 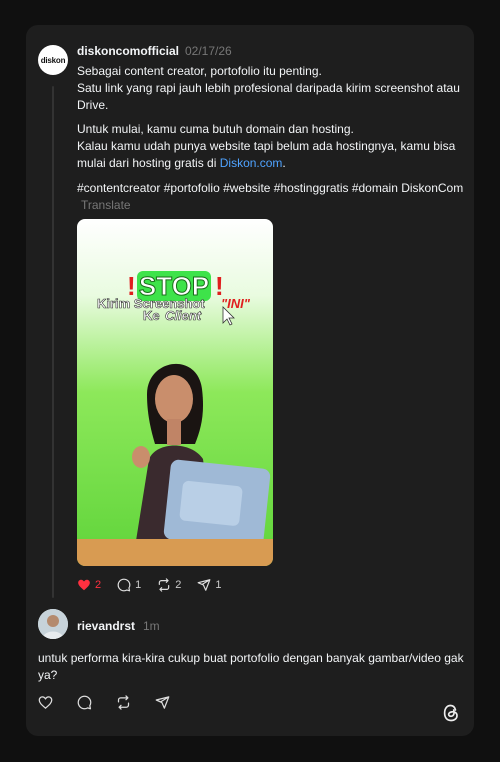 I want to click on thread-line, so click(x=53, y=342).